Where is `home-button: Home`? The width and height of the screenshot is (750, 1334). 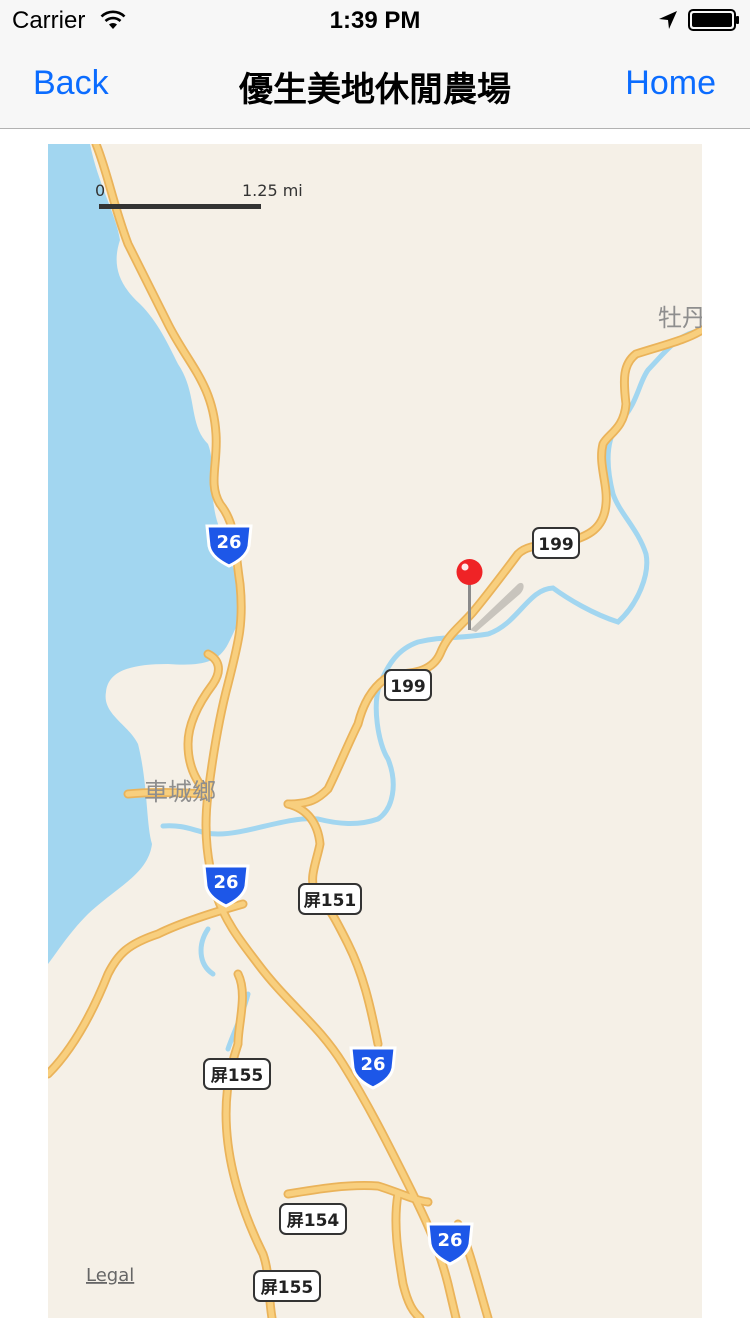 home-button: Home is located at coordinates (670, 83).